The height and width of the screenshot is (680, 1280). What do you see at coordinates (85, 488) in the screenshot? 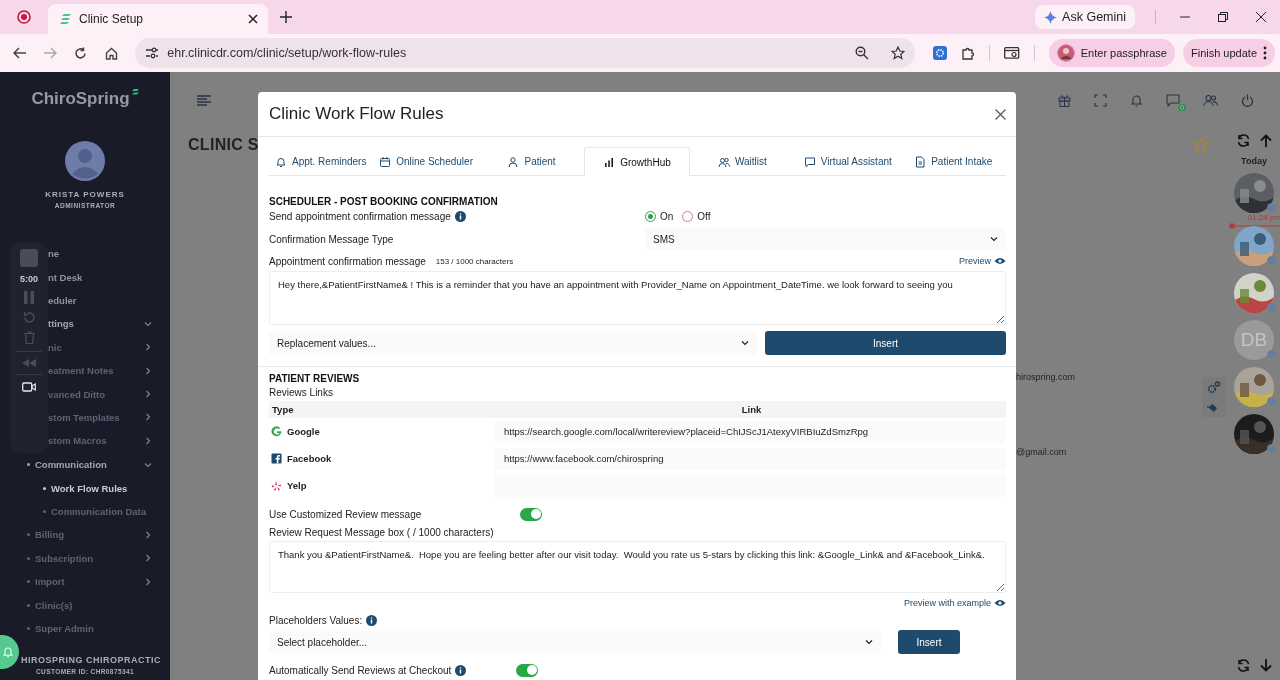
I see `sidebar-item: Work Flow Rules` at bounding box center [85, 488].